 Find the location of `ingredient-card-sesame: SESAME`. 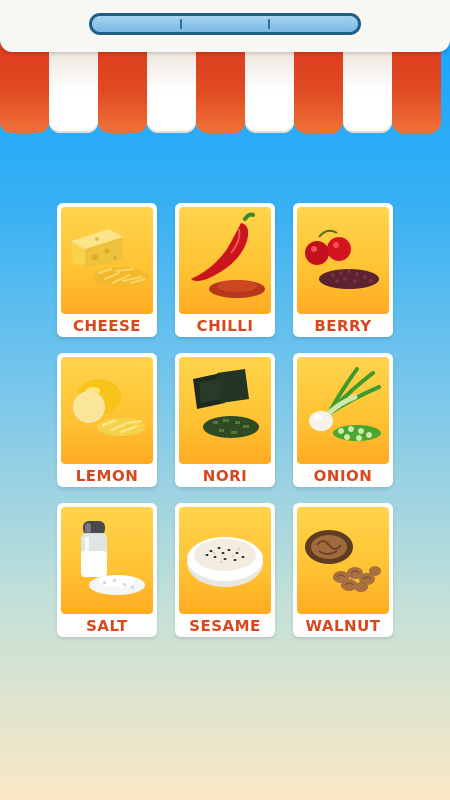

ingredient-card-sesame: SESAME is located at coordinates (225, 570).